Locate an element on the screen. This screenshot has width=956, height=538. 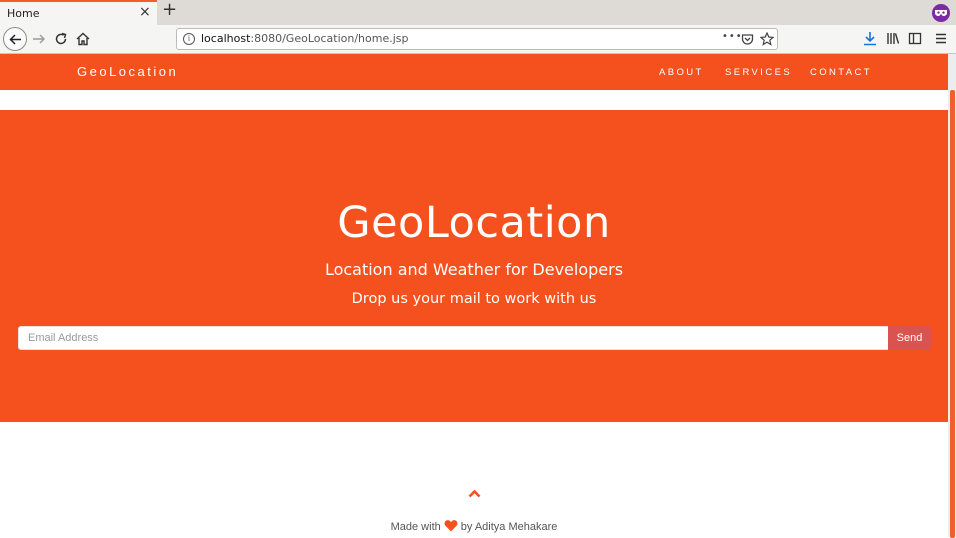
extension-mask-icon is located at coordinates (941, 13).